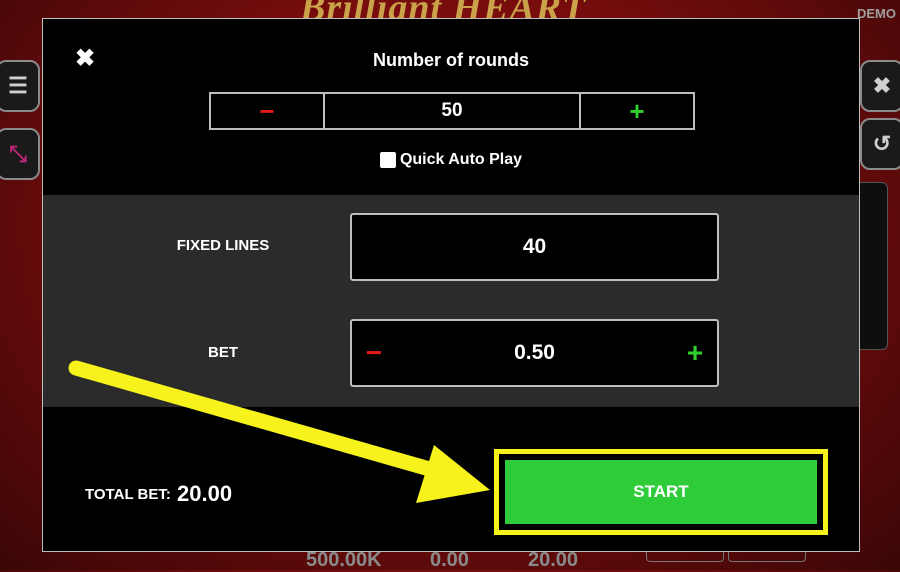  I want to click on menu-icon: ☰, so click(18, 85).